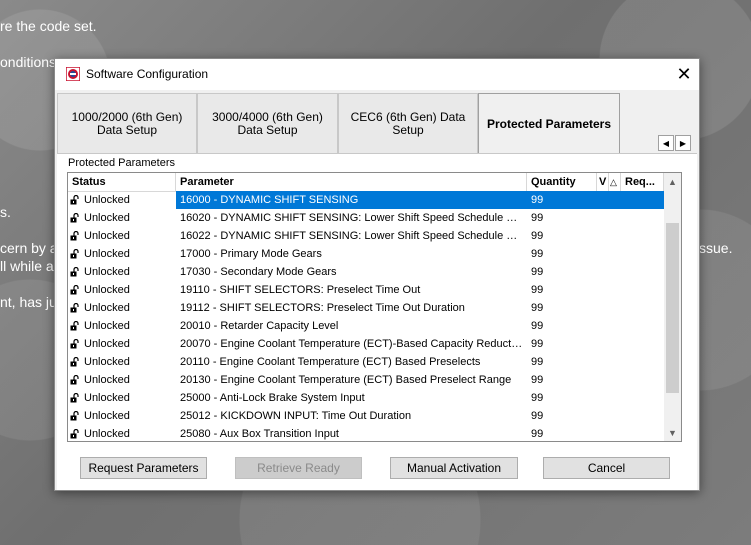 This screenshot has width=751, height=545. Describe the element at coordinates (28, 62) in the screenshot. I see `background-text-line: onditions` at that location.